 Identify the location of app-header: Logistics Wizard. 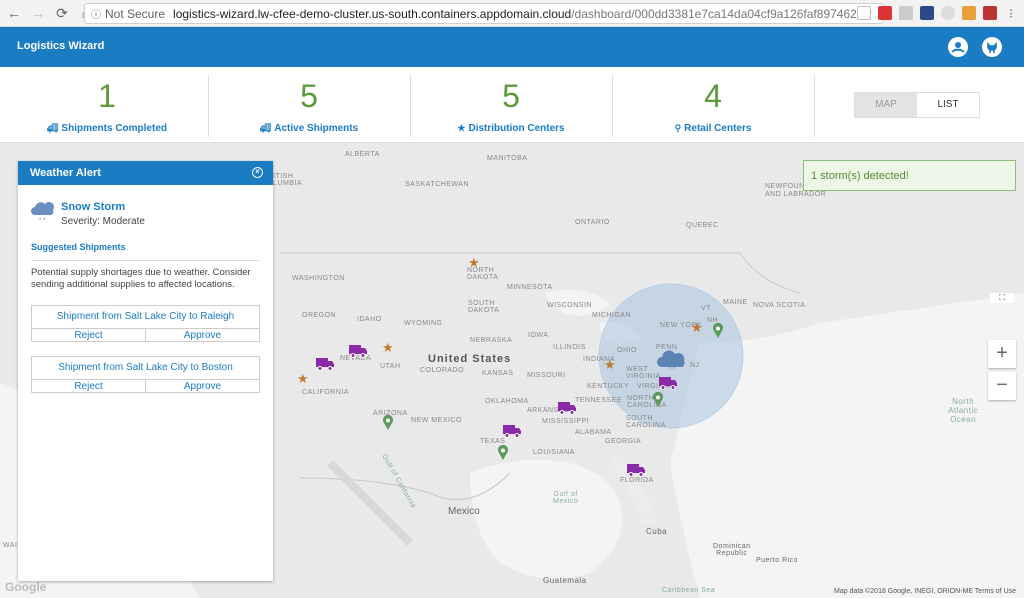
(512, 47).